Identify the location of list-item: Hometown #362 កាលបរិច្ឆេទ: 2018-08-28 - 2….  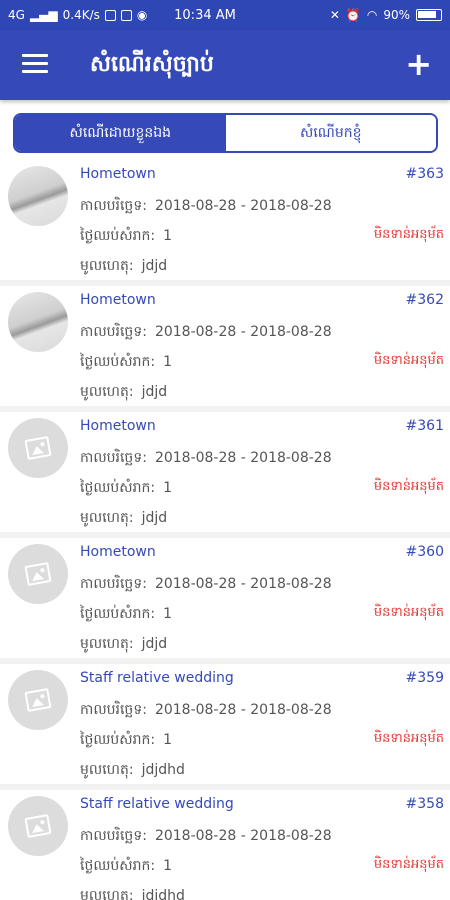
(225, 349).